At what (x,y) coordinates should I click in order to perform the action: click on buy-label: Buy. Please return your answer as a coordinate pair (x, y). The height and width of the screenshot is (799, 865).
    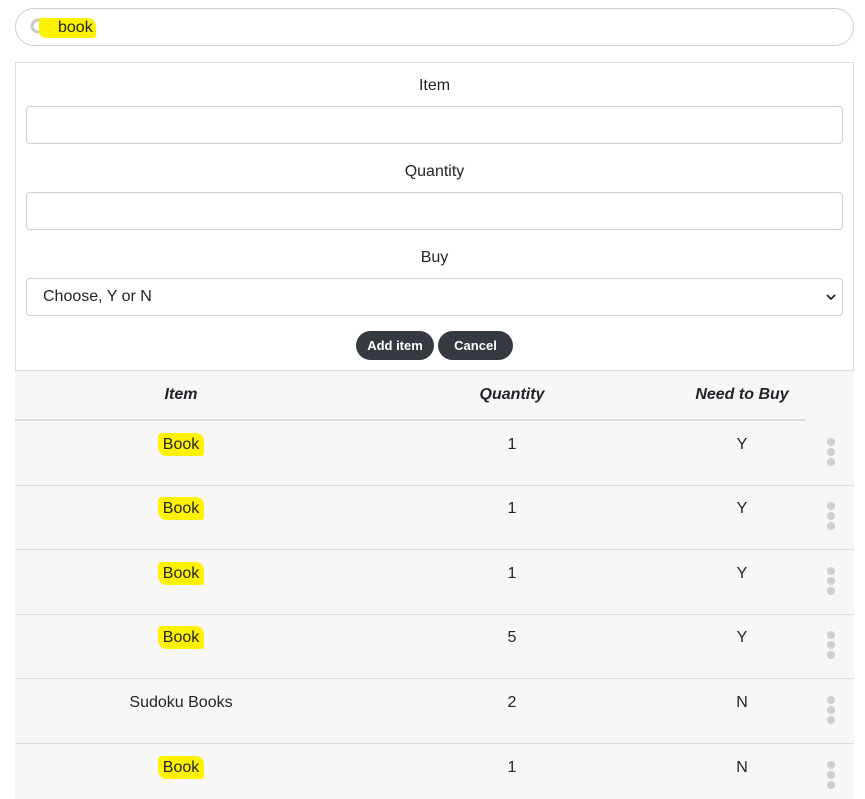
    Looking at the image, I should click on (434, 257).